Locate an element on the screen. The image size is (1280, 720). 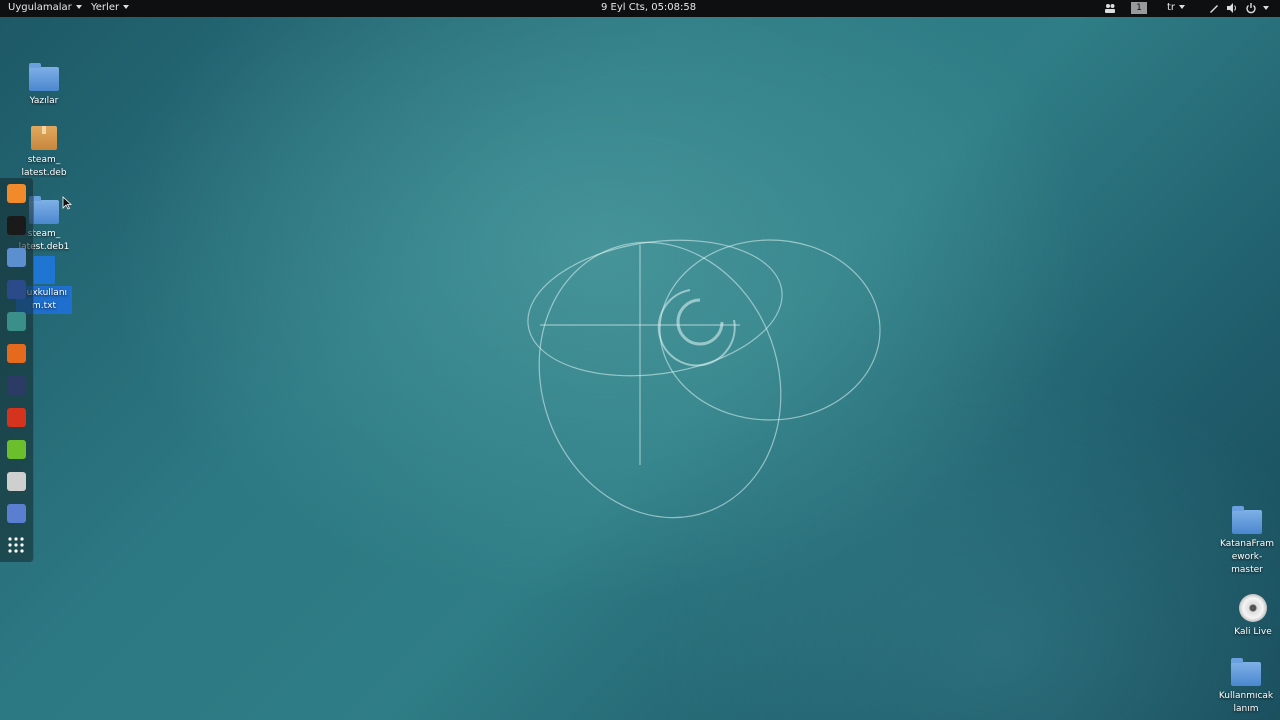
screenshot-icon is located at coordinates (16, 481).